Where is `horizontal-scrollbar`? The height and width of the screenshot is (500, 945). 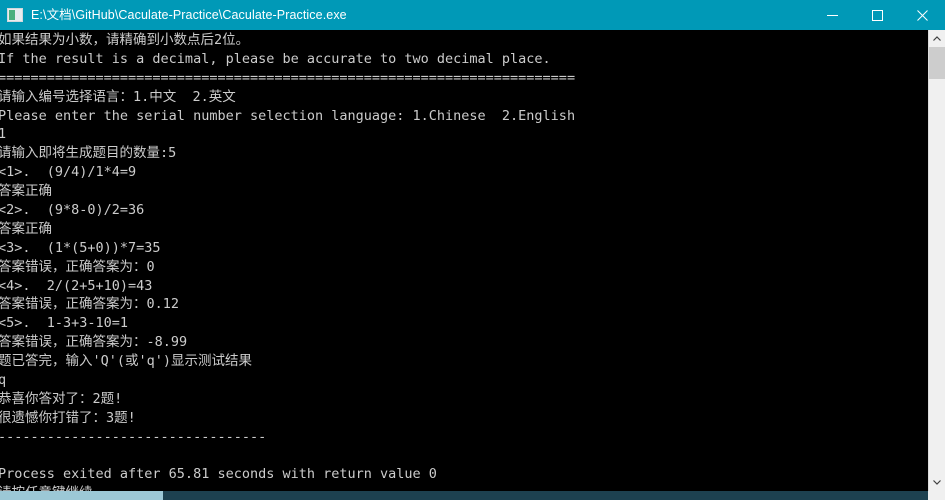 horizontal-scrollbar is located at coordinates (472, 495).